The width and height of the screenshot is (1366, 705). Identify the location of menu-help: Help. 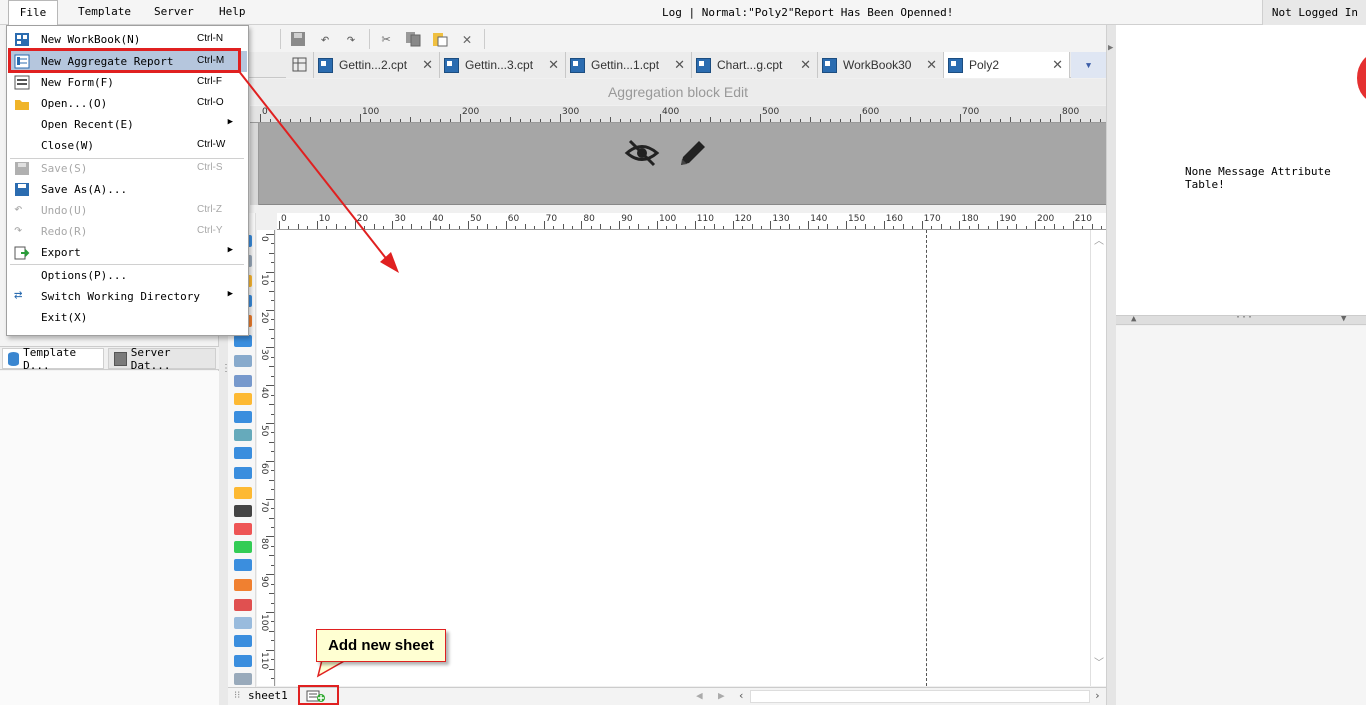
(232, 11).